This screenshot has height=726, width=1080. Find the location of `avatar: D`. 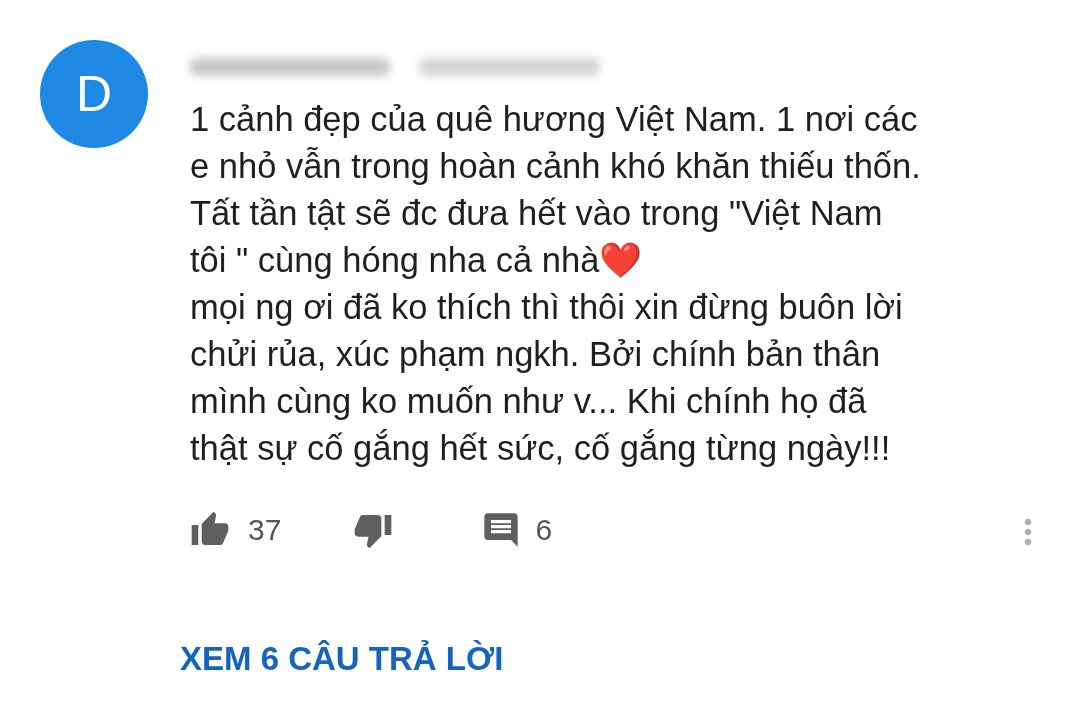

avatar: D is located at coordinates (94, 94).